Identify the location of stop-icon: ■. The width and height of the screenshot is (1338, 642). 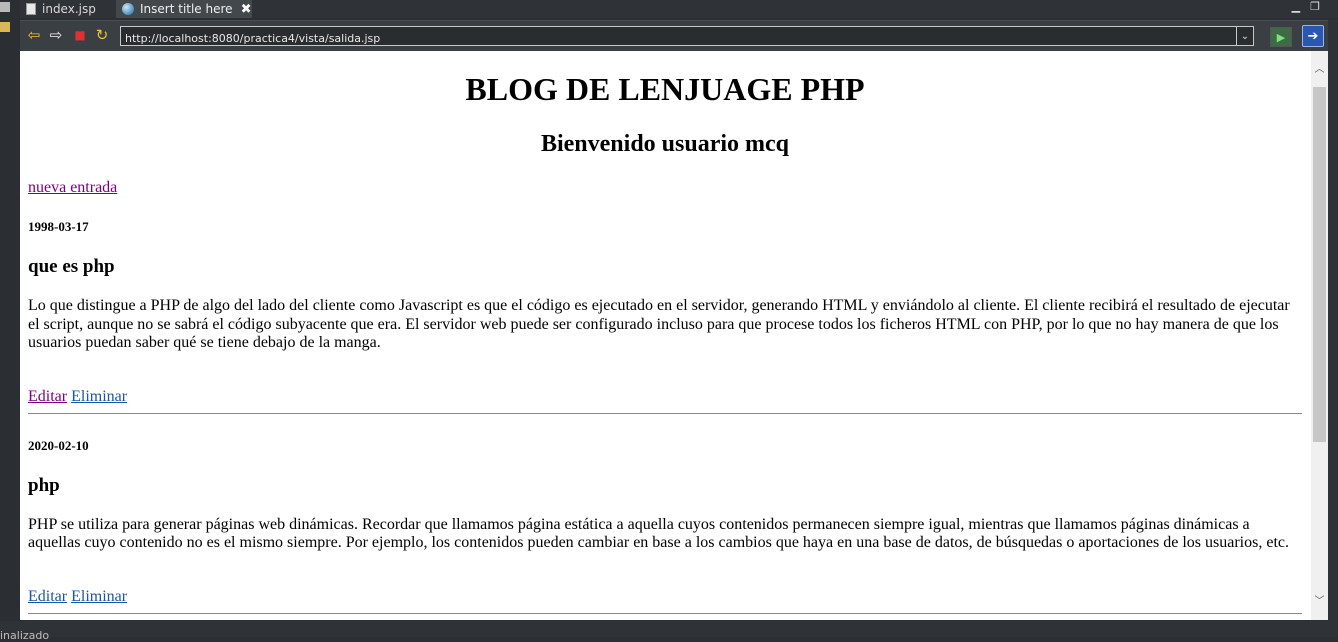
(80, 35).